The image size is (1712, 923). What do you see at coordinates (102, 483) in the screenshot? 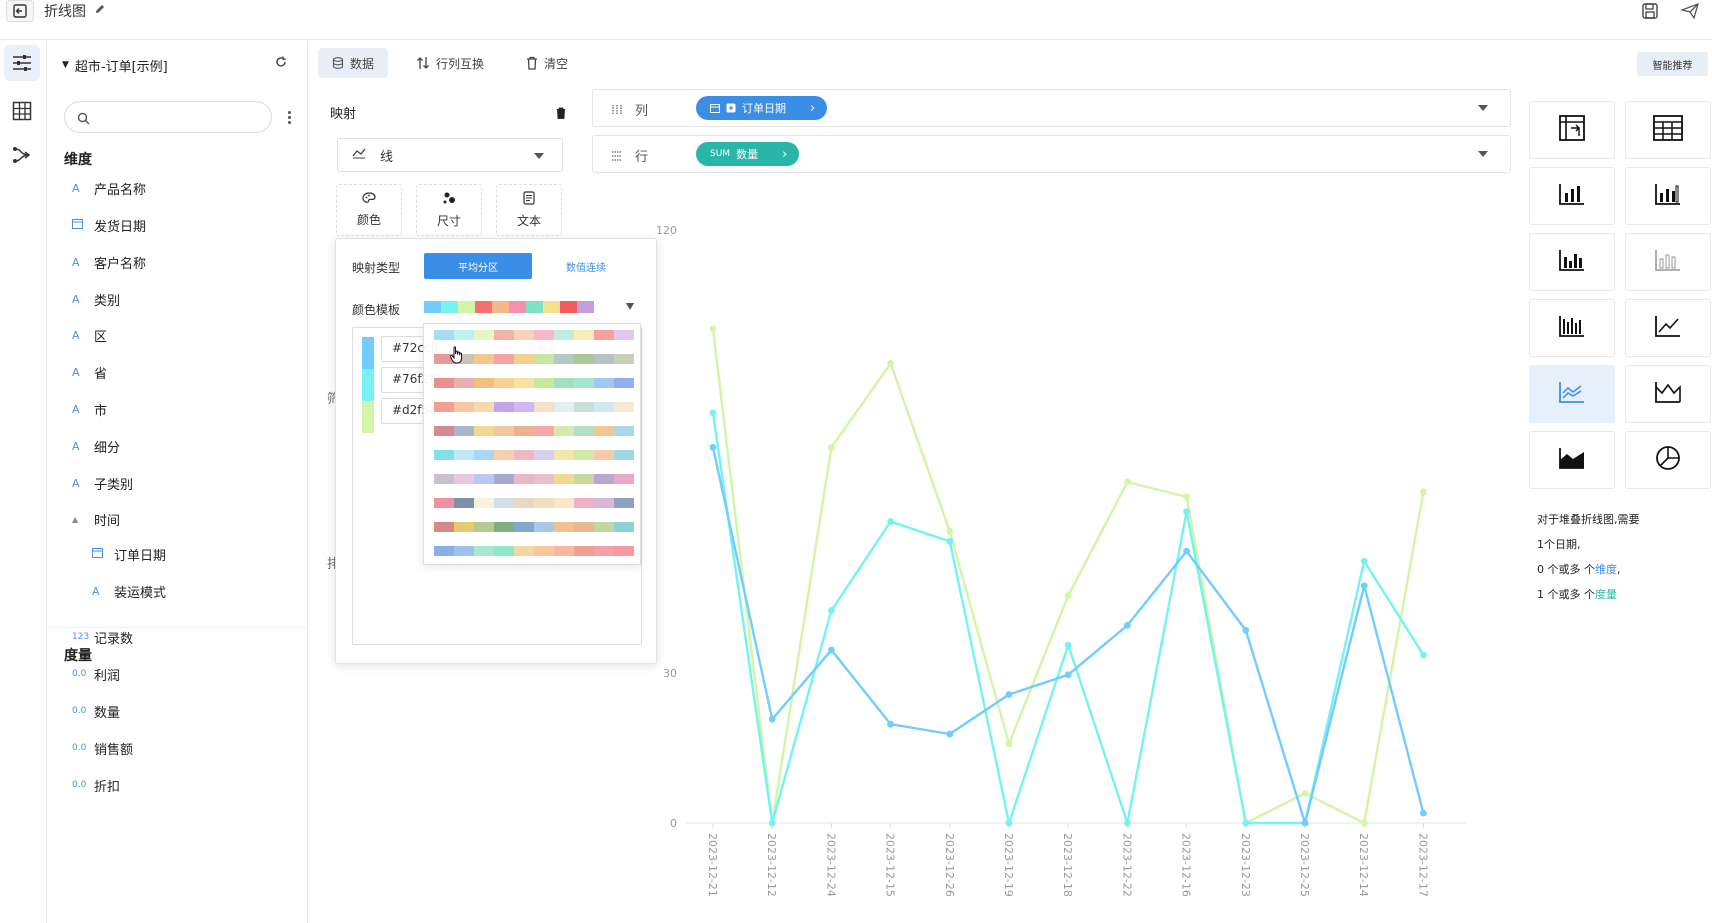
I see `dimension-field: A 子类别` at bounding box center [102, 483].